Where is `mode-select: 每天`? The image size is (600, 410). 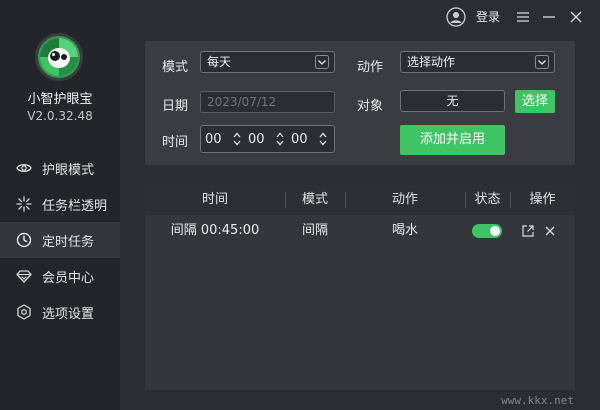 mode-select: 每天 is located at coordinates (267, 62).